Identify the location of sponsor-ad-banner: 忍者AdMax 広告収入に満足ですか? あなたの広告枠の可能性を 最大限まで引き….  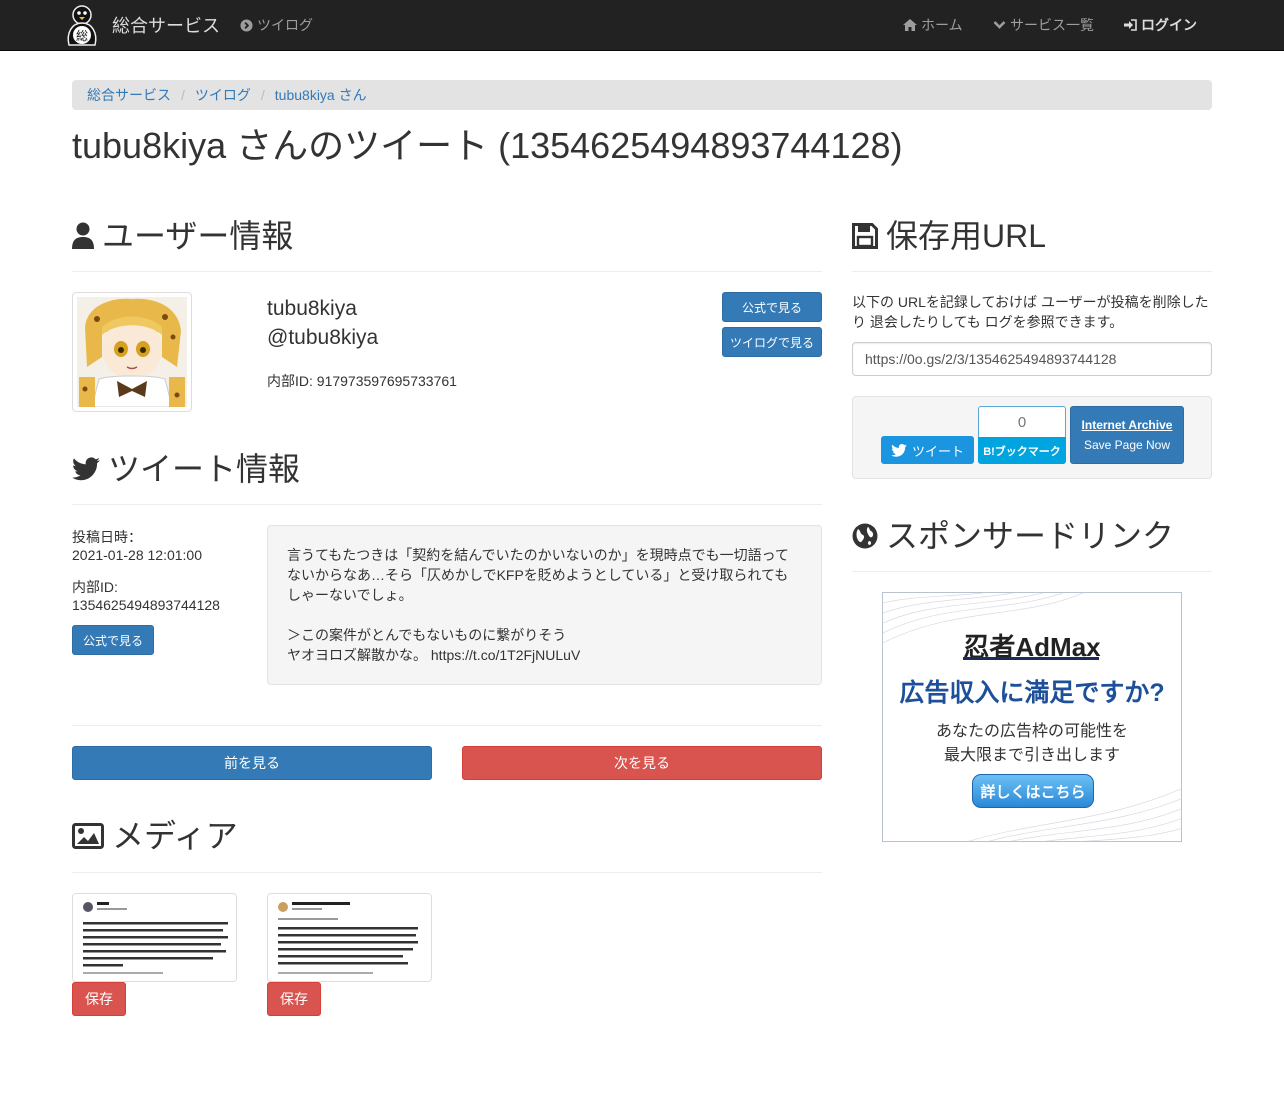
(1032, 717).